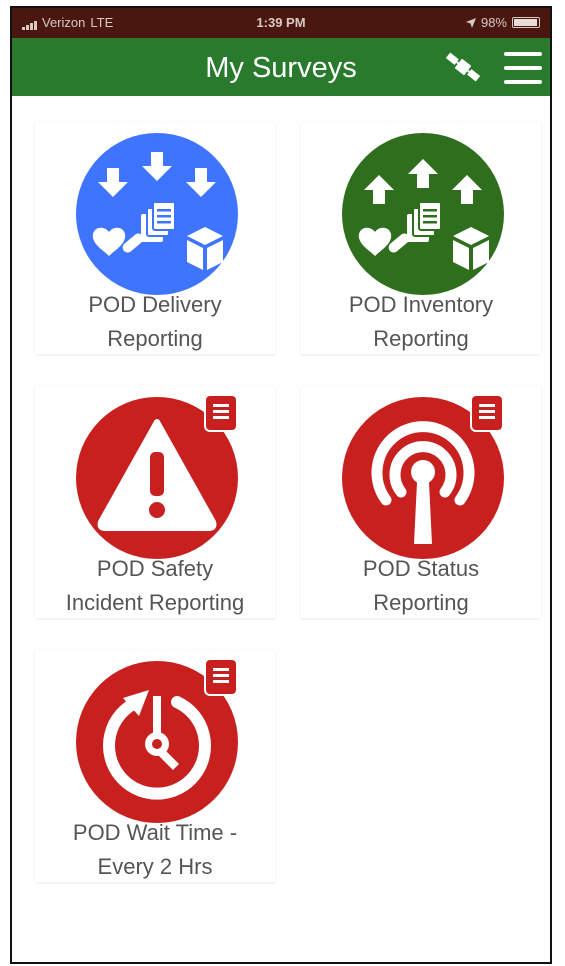 The height and width of the screenshot is (966, 565). I want to click on survey-label-line1: POD Status, so click(421, 568).